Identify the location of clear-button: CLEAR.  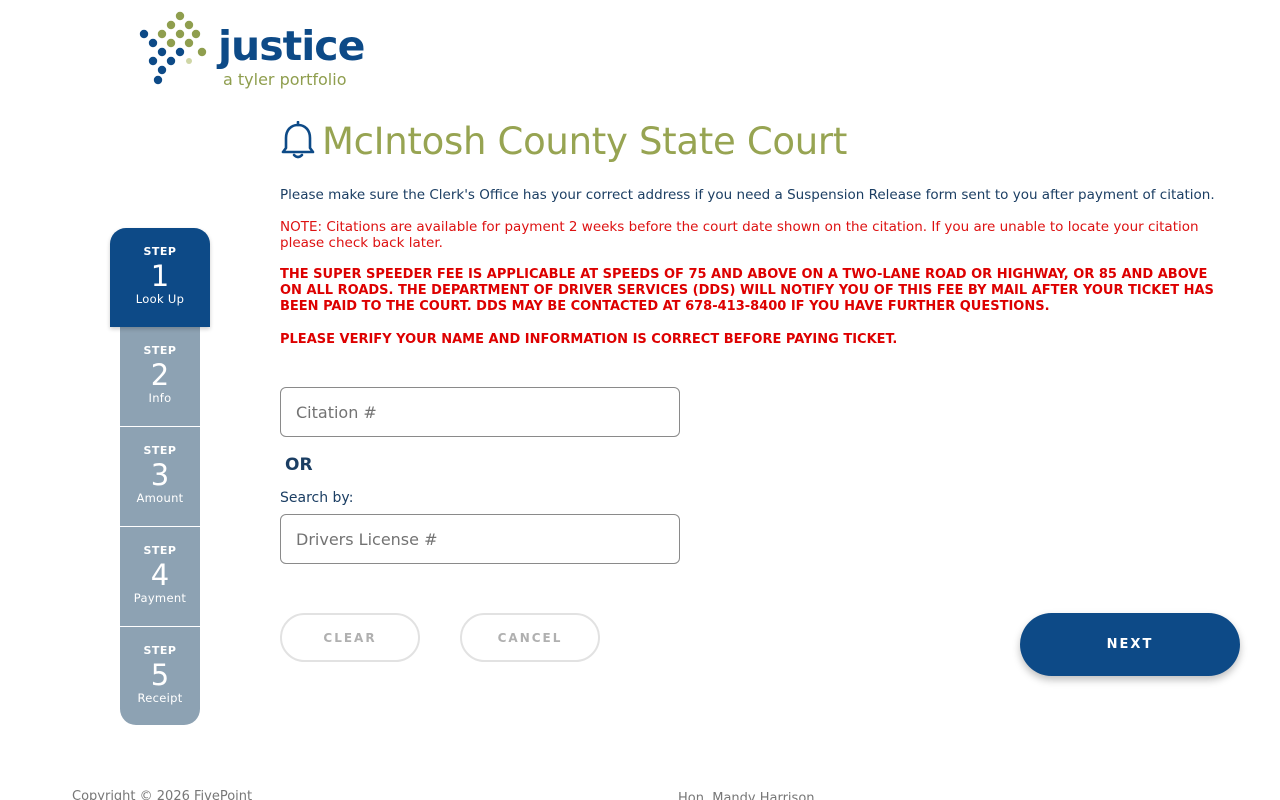
(350, 637).